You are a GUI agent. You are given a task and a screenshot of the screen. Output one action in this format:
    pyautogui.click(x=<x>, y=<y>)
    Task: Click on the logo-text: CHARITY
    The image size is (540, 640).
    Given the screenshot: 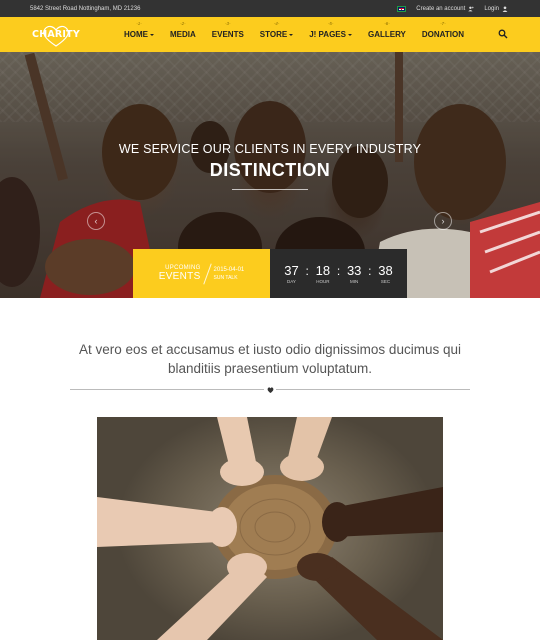 What is the action you would take?
    pyautogui.click(x=56, y=34)
    